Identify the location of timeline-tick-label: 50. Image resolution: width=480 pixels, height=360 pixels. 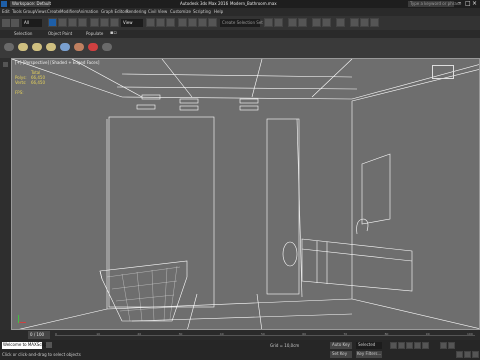
(263, 334).